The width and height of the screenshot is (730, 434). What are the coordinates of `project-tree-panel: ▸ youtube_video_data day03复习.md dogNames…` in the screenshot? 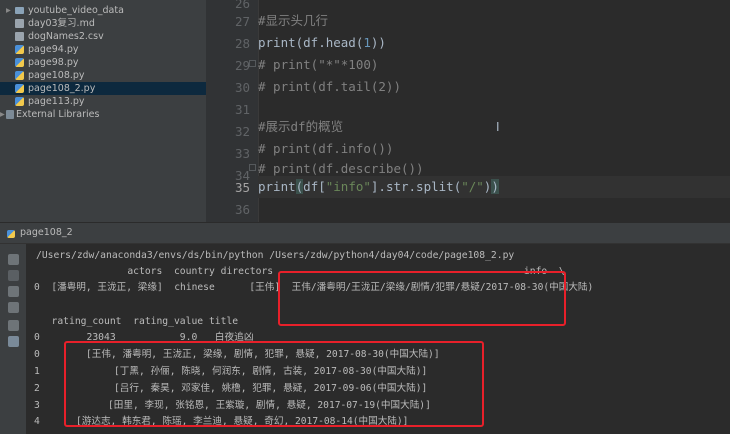 It's located at (103, 111).